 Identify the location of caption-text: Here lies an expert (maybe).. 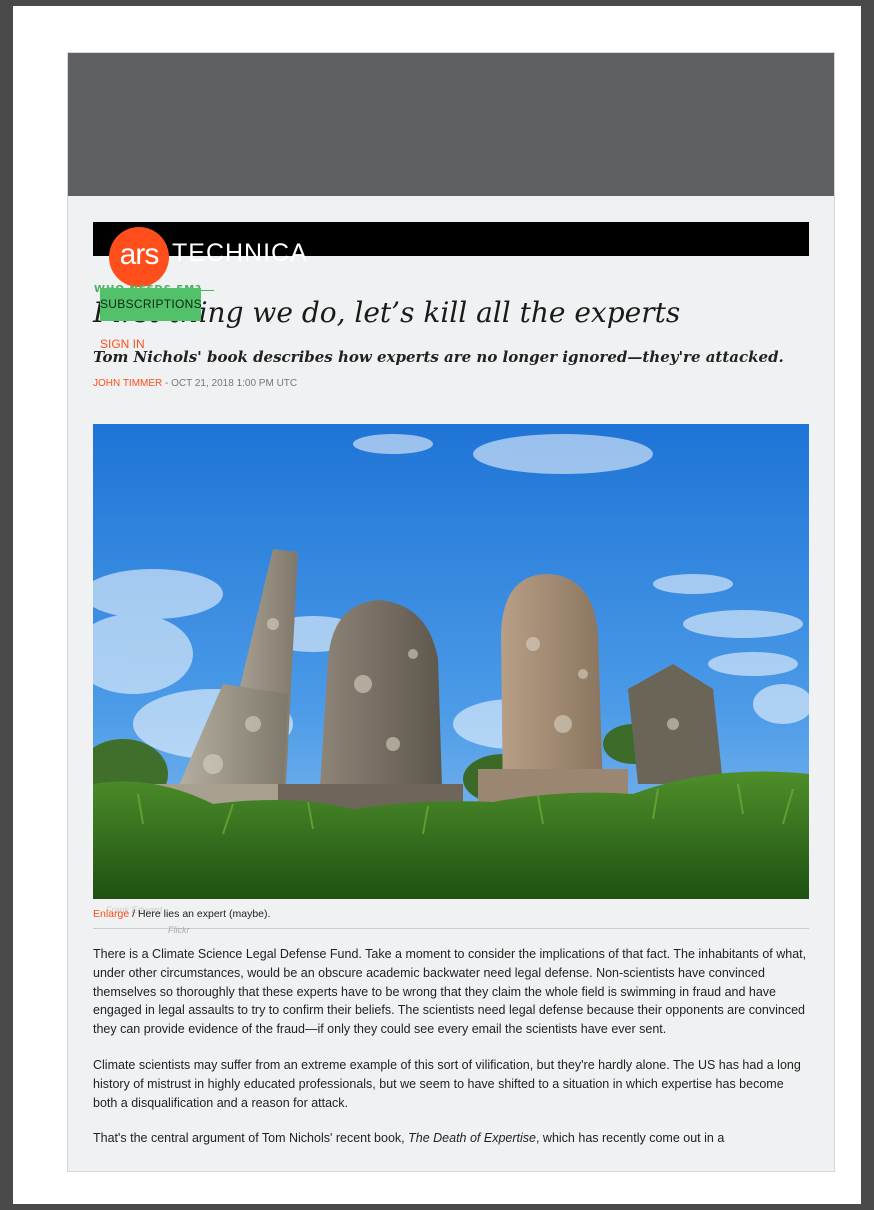
(204, 914).